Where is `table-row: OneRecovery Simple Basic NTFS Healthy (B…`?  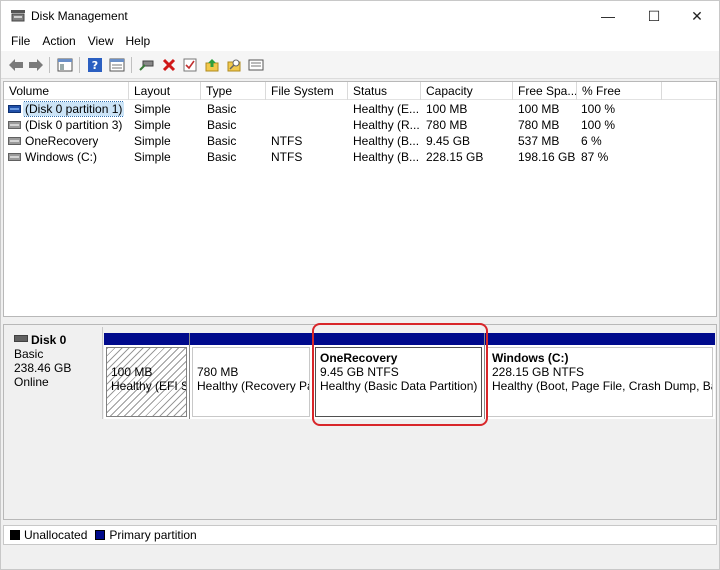 table-row: OneRecovery Simple Basic NTFS Healthy (B… is located at coordinates (360, 141).